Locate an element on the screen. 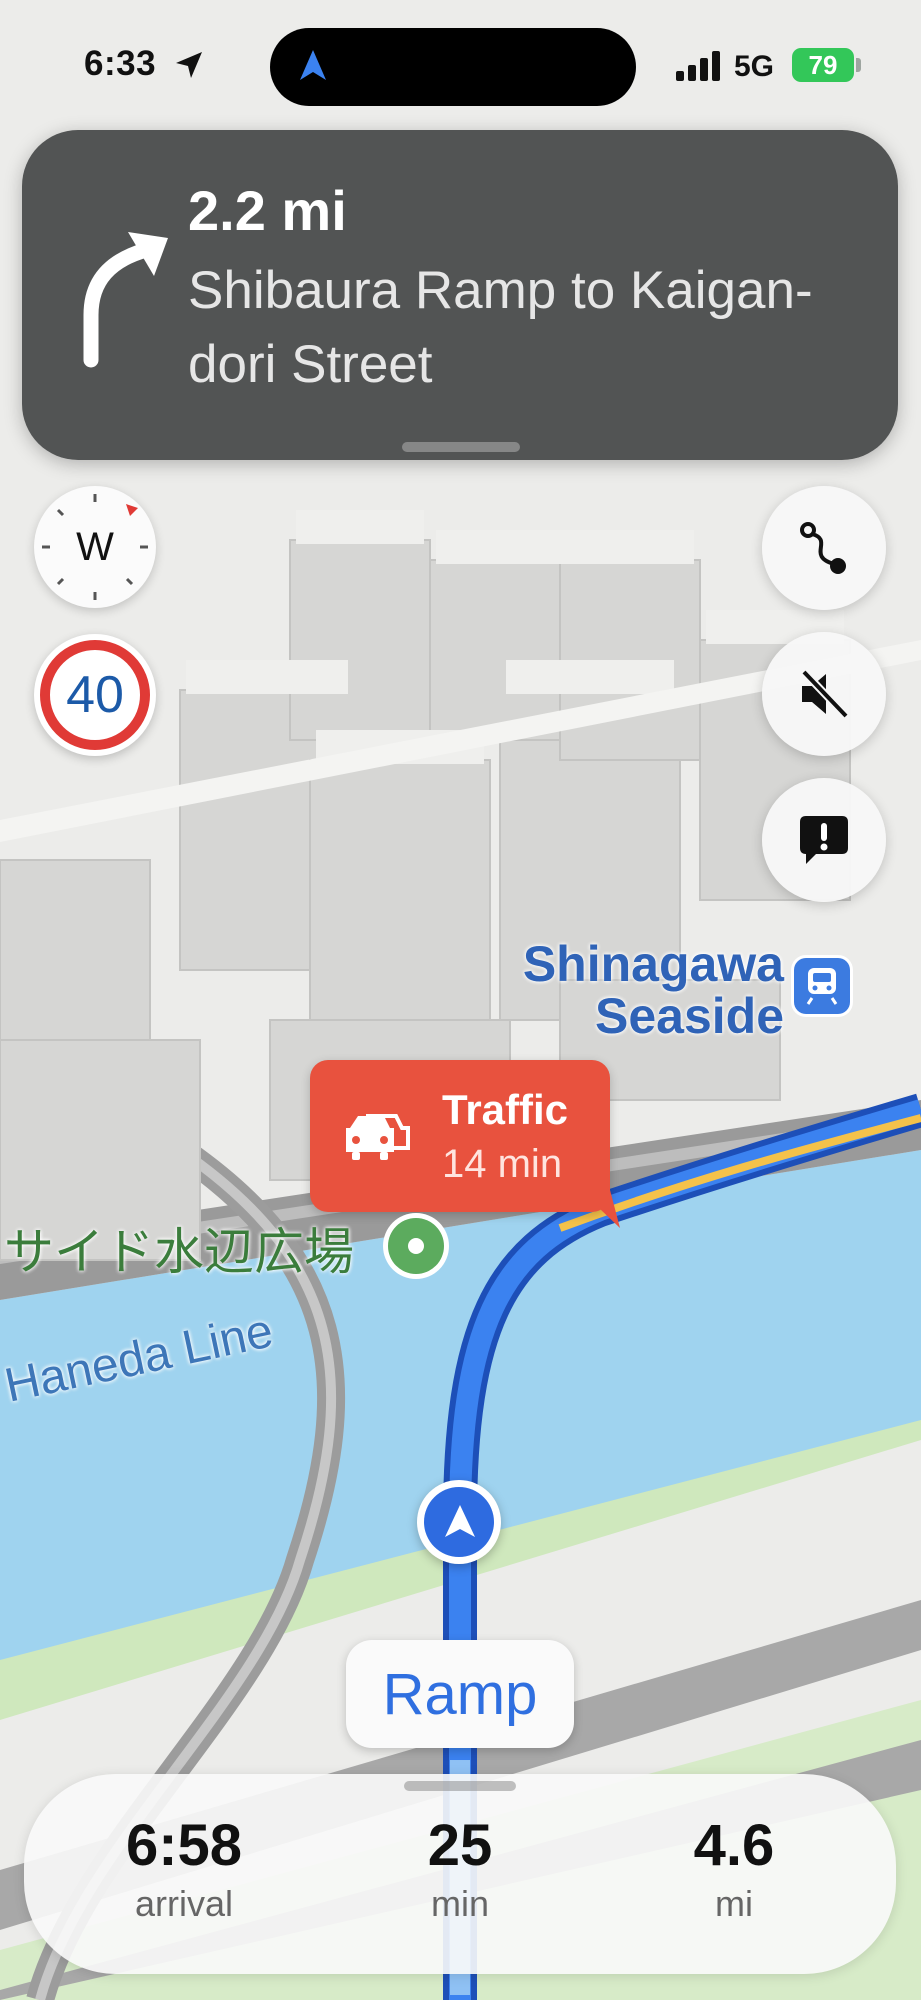 This screenshot has width=921, height=2000. trip-summary-tray: 6:58 arrival 25 min 4.6 mi is located at coordinates (460, 1874).